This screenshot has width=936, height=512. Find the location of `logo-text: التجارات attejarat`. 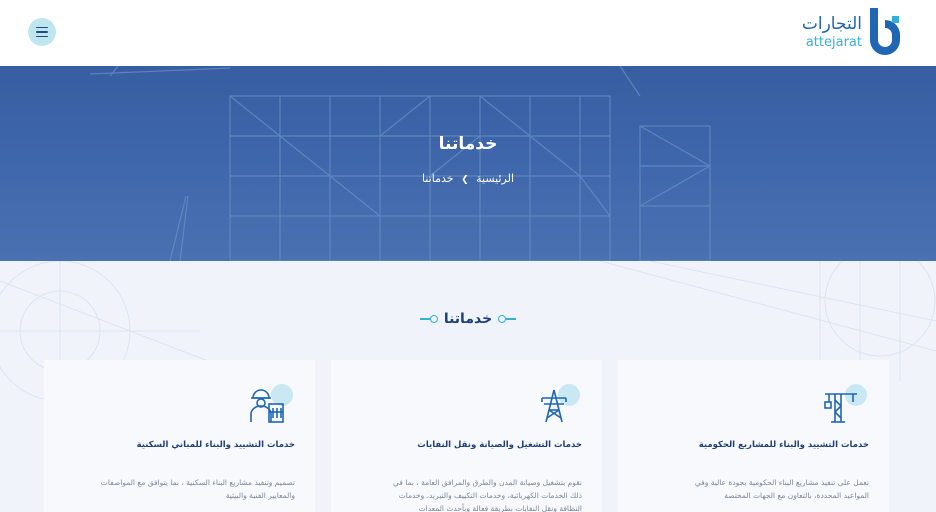

logo-text: التجارات attejarat is located at coordinates (831, 31).